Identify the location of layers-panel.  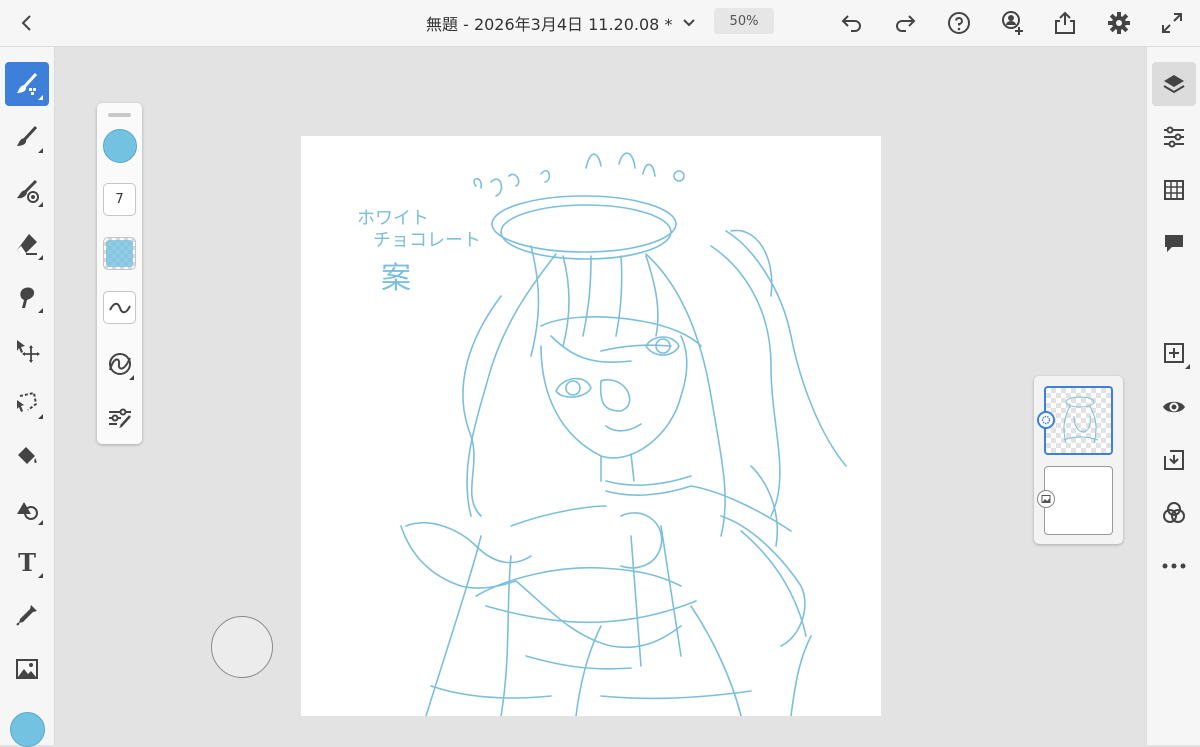
(1078, 460).